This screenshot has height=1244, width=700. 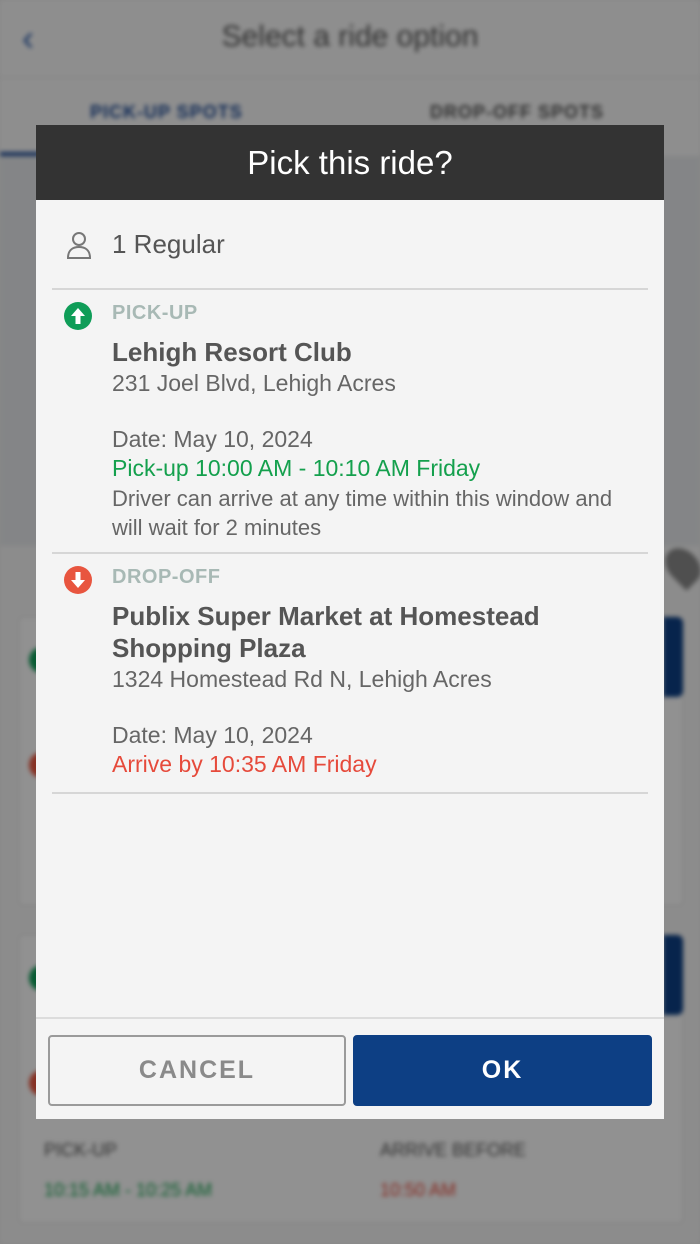 I want to click on pickup-window: Pick-up 10:00 AM - 10:10 AM Friday, so click(x=296, y=468).